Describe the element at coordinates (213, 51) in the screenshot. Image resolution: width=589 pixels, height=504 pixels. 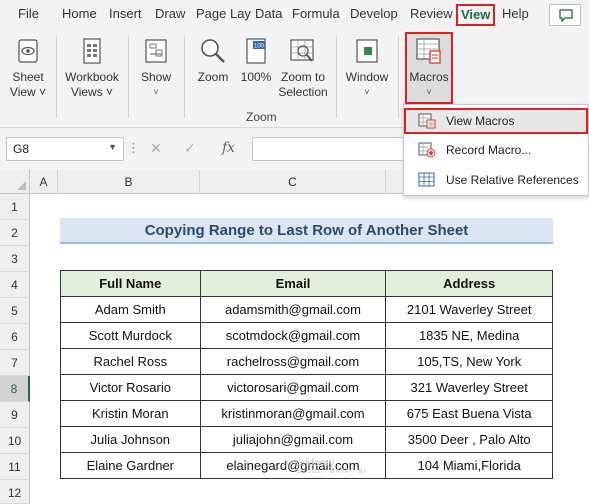
I see `magnifier-icon` at that location.